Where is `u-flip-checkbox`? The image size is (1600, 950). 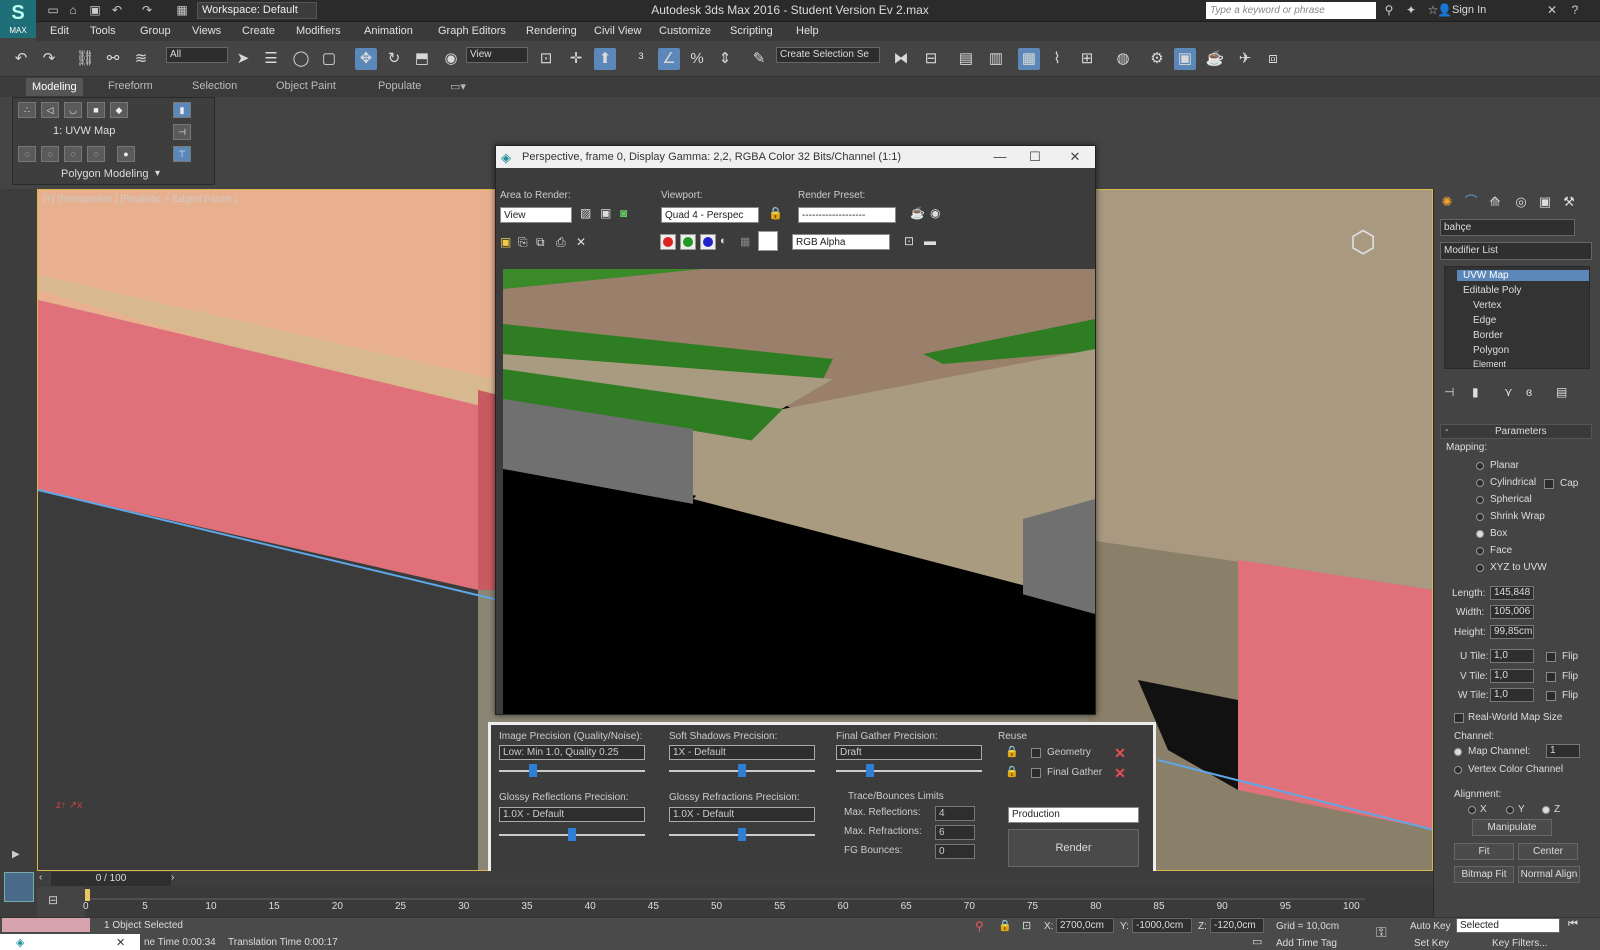 u-flip-checkbox is located at coordinates (1551, 657).